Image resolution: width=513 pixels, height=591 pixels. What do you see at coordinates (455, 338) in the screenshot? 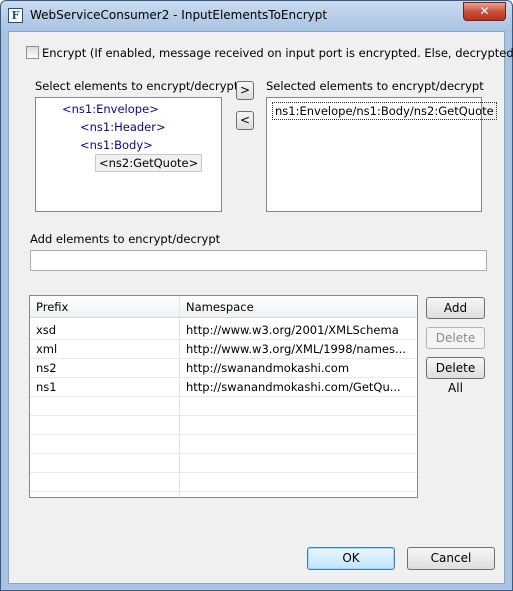
I see `delete-namespace-button: Delete` at bounding box center [455, 338].